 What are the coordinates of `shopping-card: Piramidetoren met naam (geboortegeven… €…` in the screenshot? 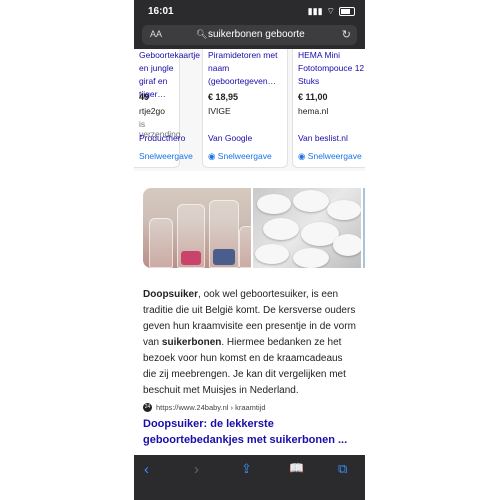 It's located at (245, 108).